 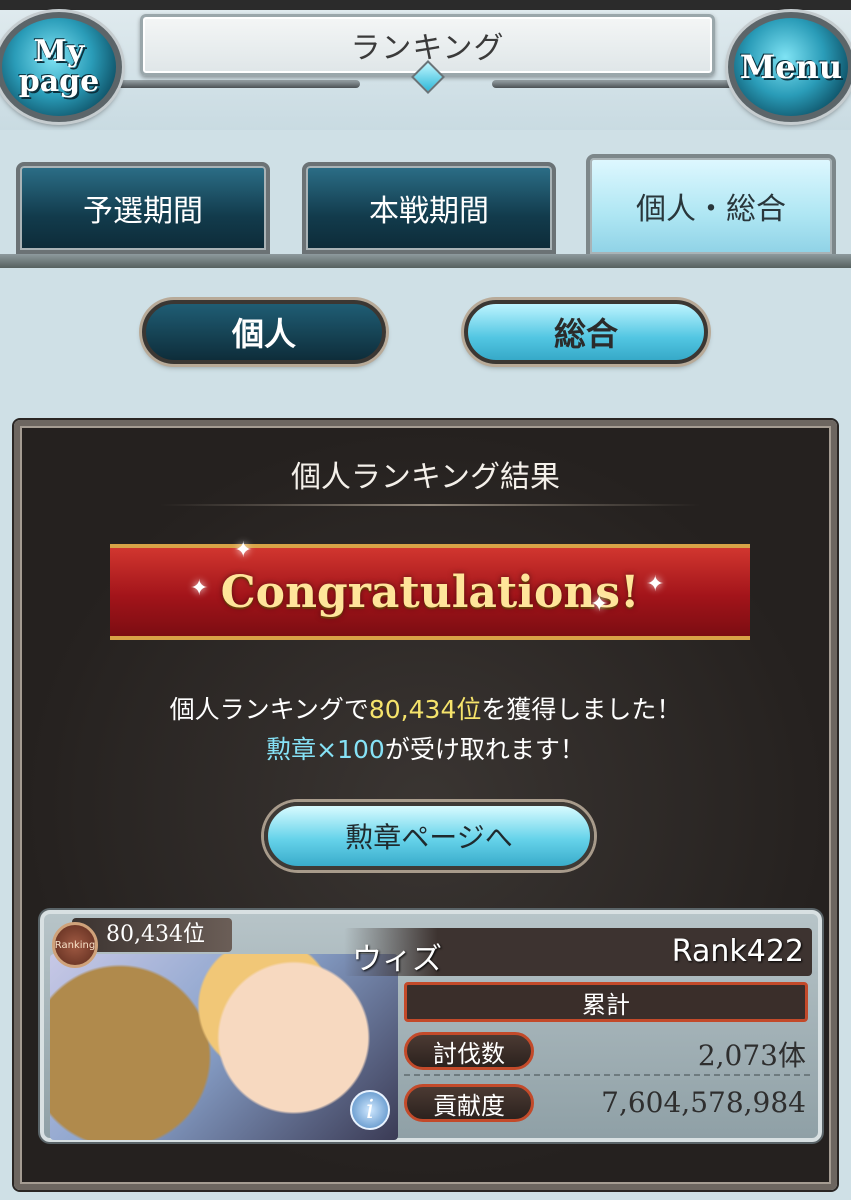 I want to click on contribution-row: 貢献度 7,604,578,984, so click(x=607, y=1104).